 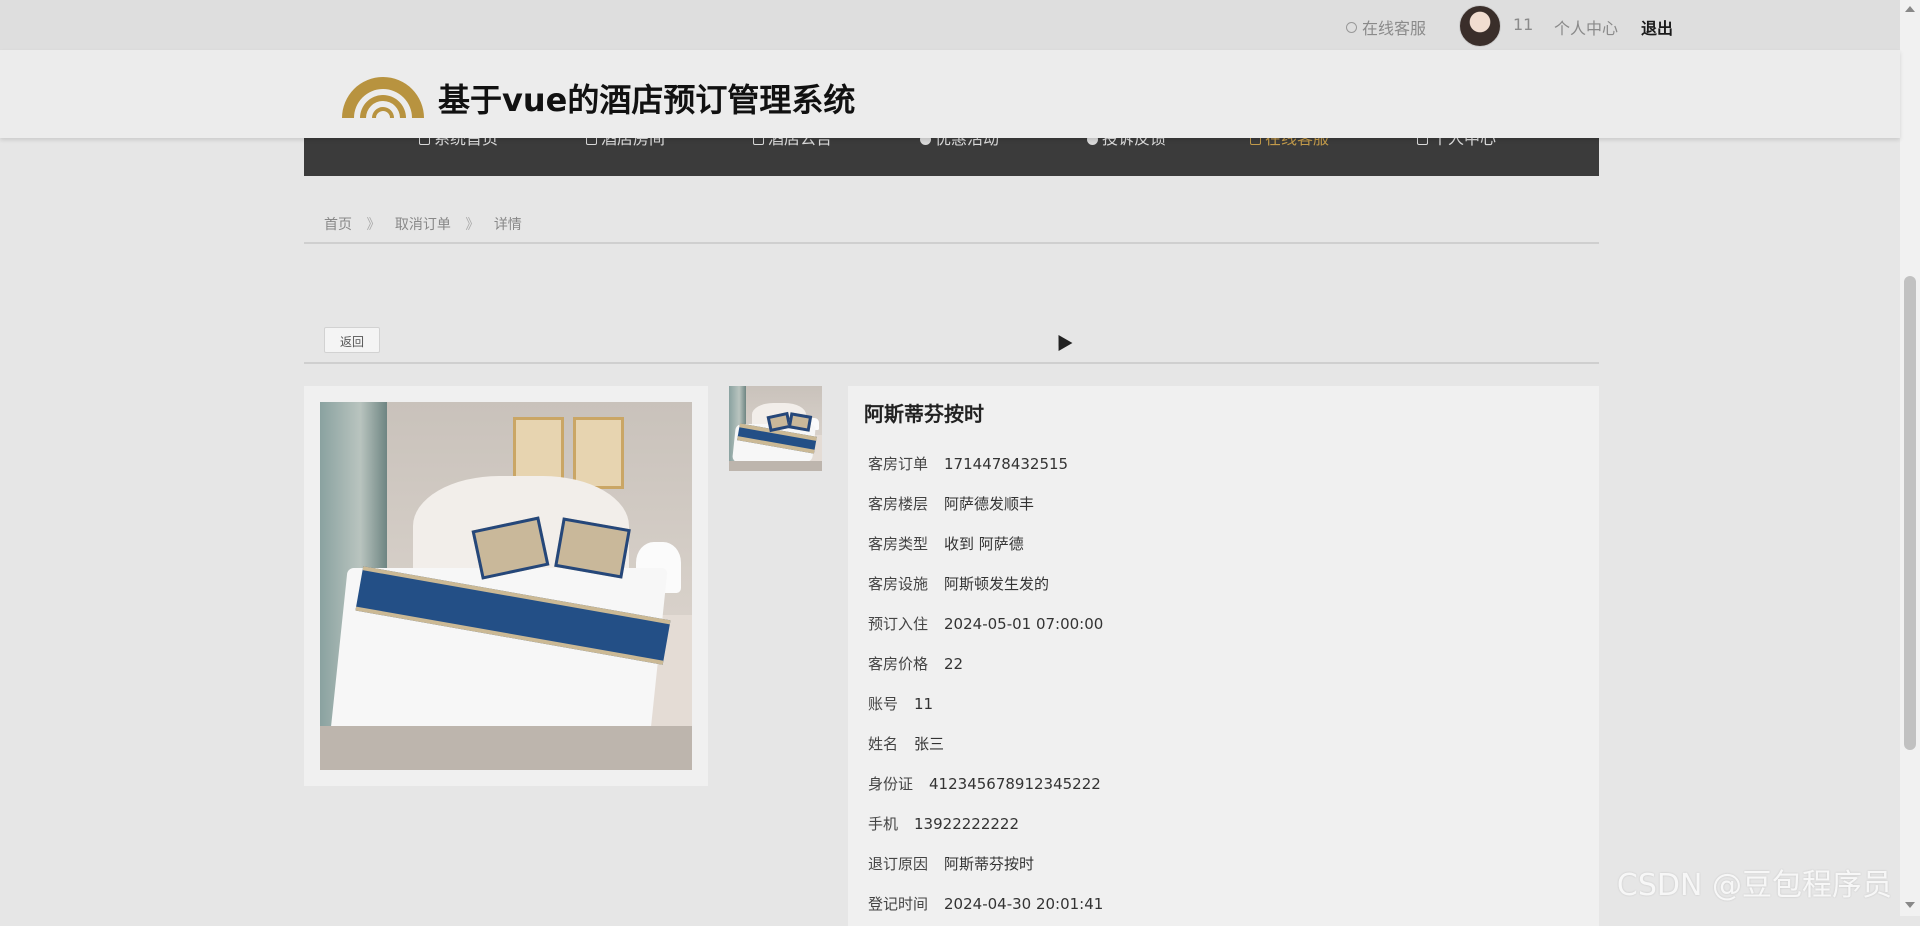 What do you see at coordinates (924, 704) in the screenshot?
I see `field-value: 11` at bounding box center [924, 704].